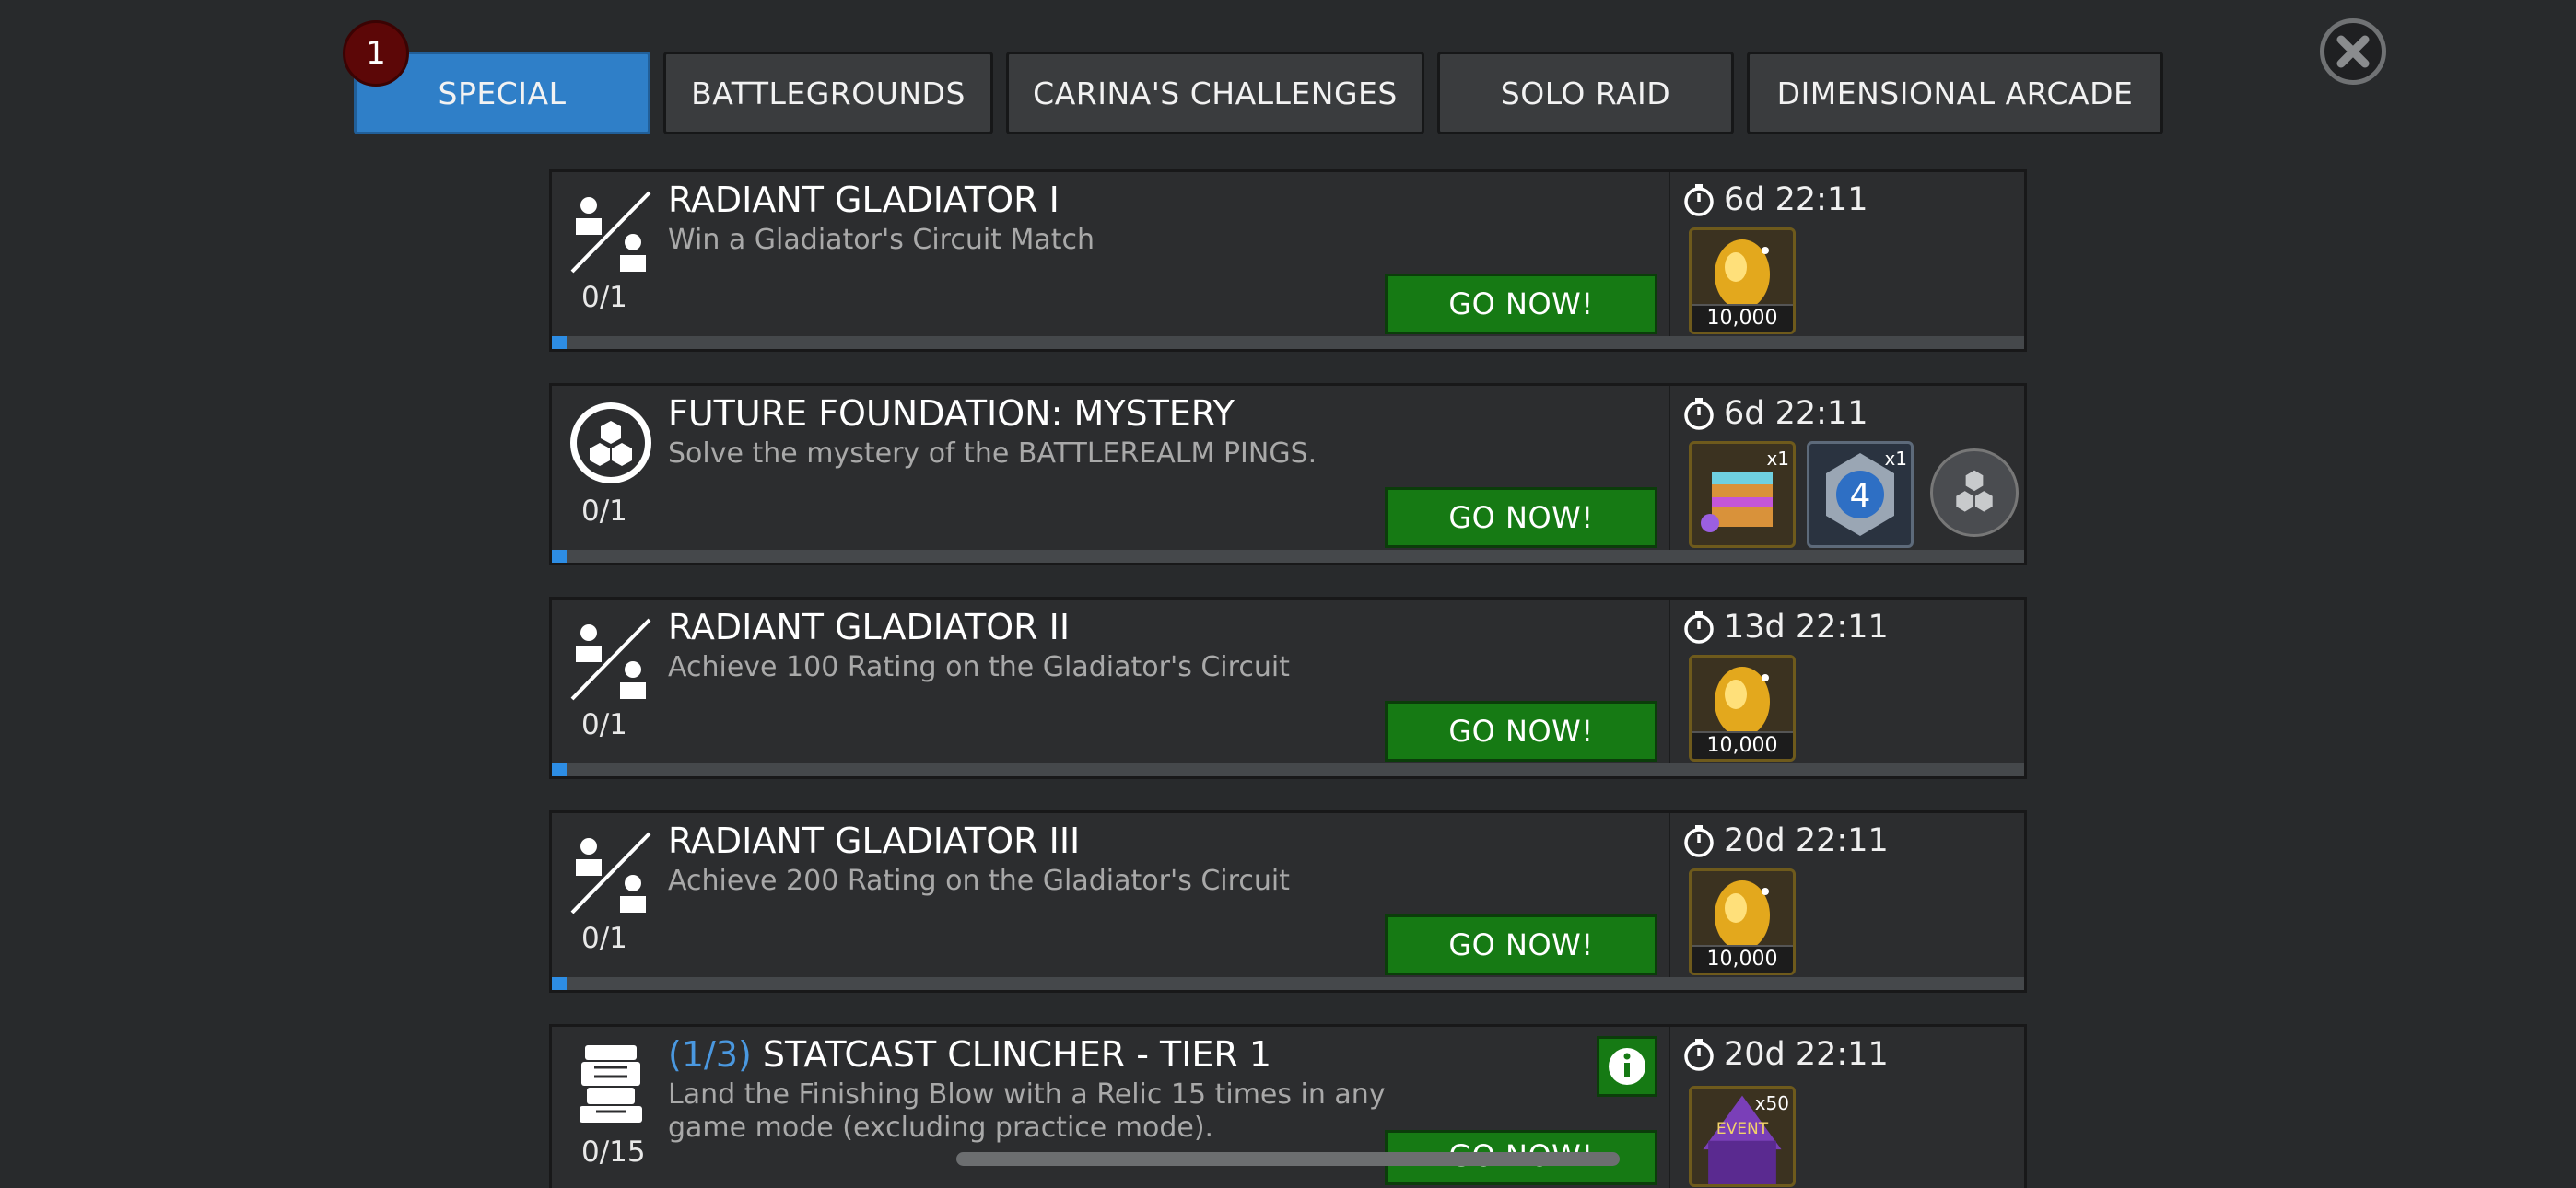 The image size is (2576, 1188). What do you see at coordinates (611, 1084) in the screenshot?
I see `relic-totem-icon` at bounding box center [611, 1084].